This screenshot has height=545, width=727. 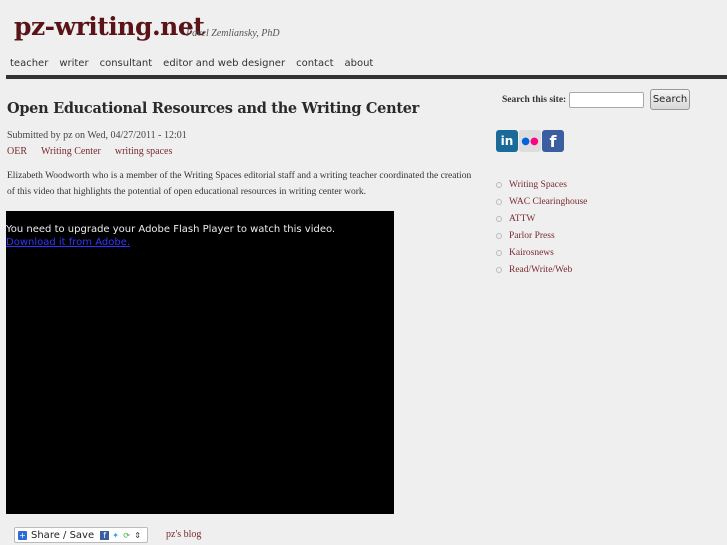 What do you see at coordinates (531, 252) in the screenshot?
I see `link-label: Kairosnews` at bounding box center [531, 252].